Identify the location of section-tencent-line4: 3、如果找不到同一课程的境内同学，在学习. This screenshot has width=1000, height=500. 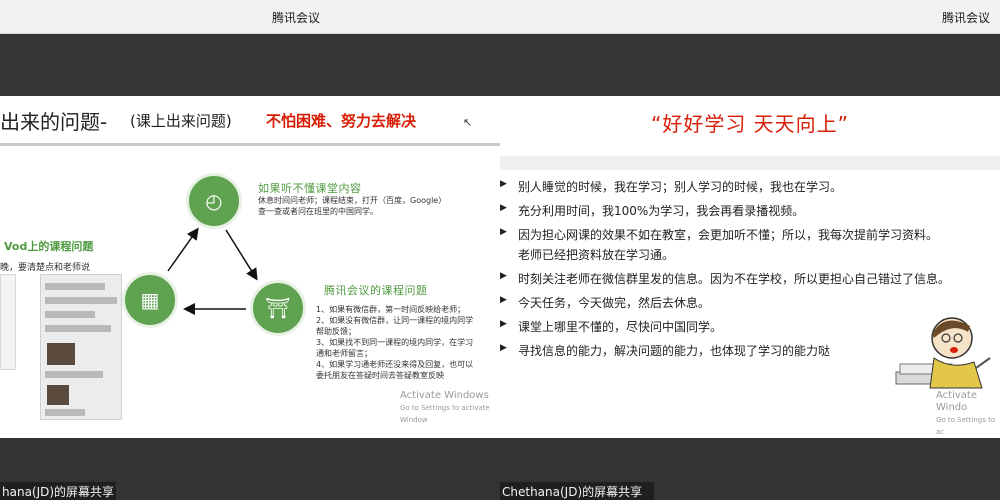
(395, 342).